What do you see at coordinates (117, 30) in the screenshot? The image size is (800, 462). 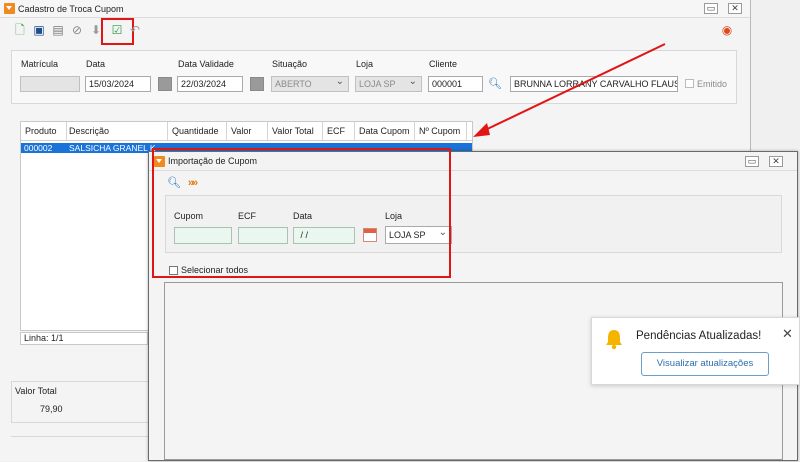 I see `approve-import-icon: ☑` at bounding box center [117, 30].